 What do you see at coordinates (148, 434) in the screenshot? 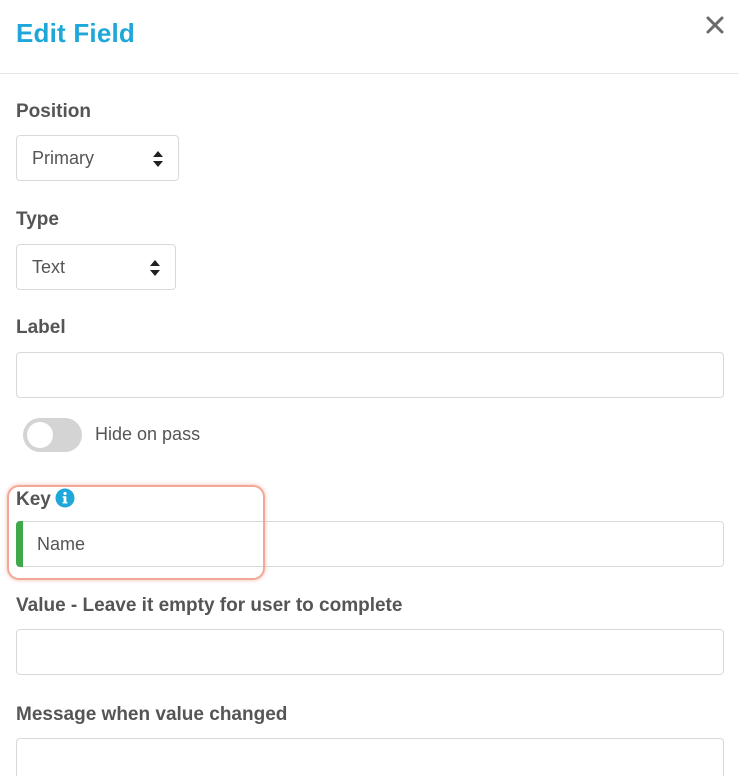
I see `hide-on-pass-label: Hide on pass` at bounding box center [148, 434].